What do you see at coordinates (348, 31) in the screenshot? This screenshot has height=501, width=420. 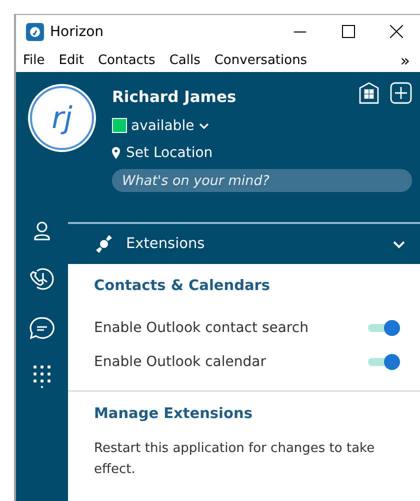 I see `maximize-icon` at bounding box center [348, 31].